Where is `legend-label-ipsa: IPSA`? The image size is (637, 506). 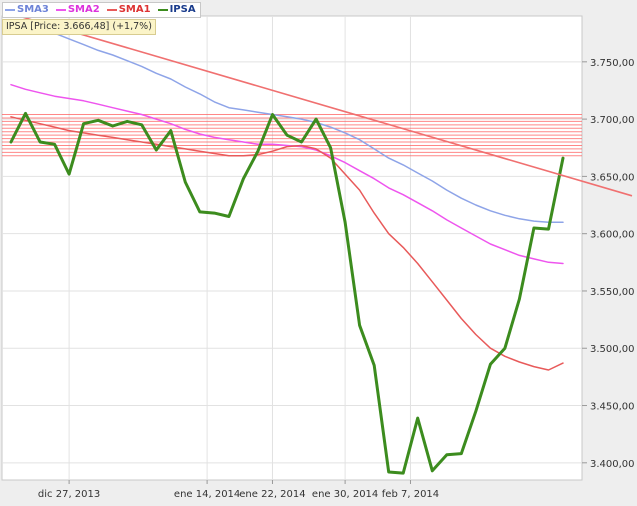 legend-label-ipsa: IPSA is located at coordinates (182, 9).